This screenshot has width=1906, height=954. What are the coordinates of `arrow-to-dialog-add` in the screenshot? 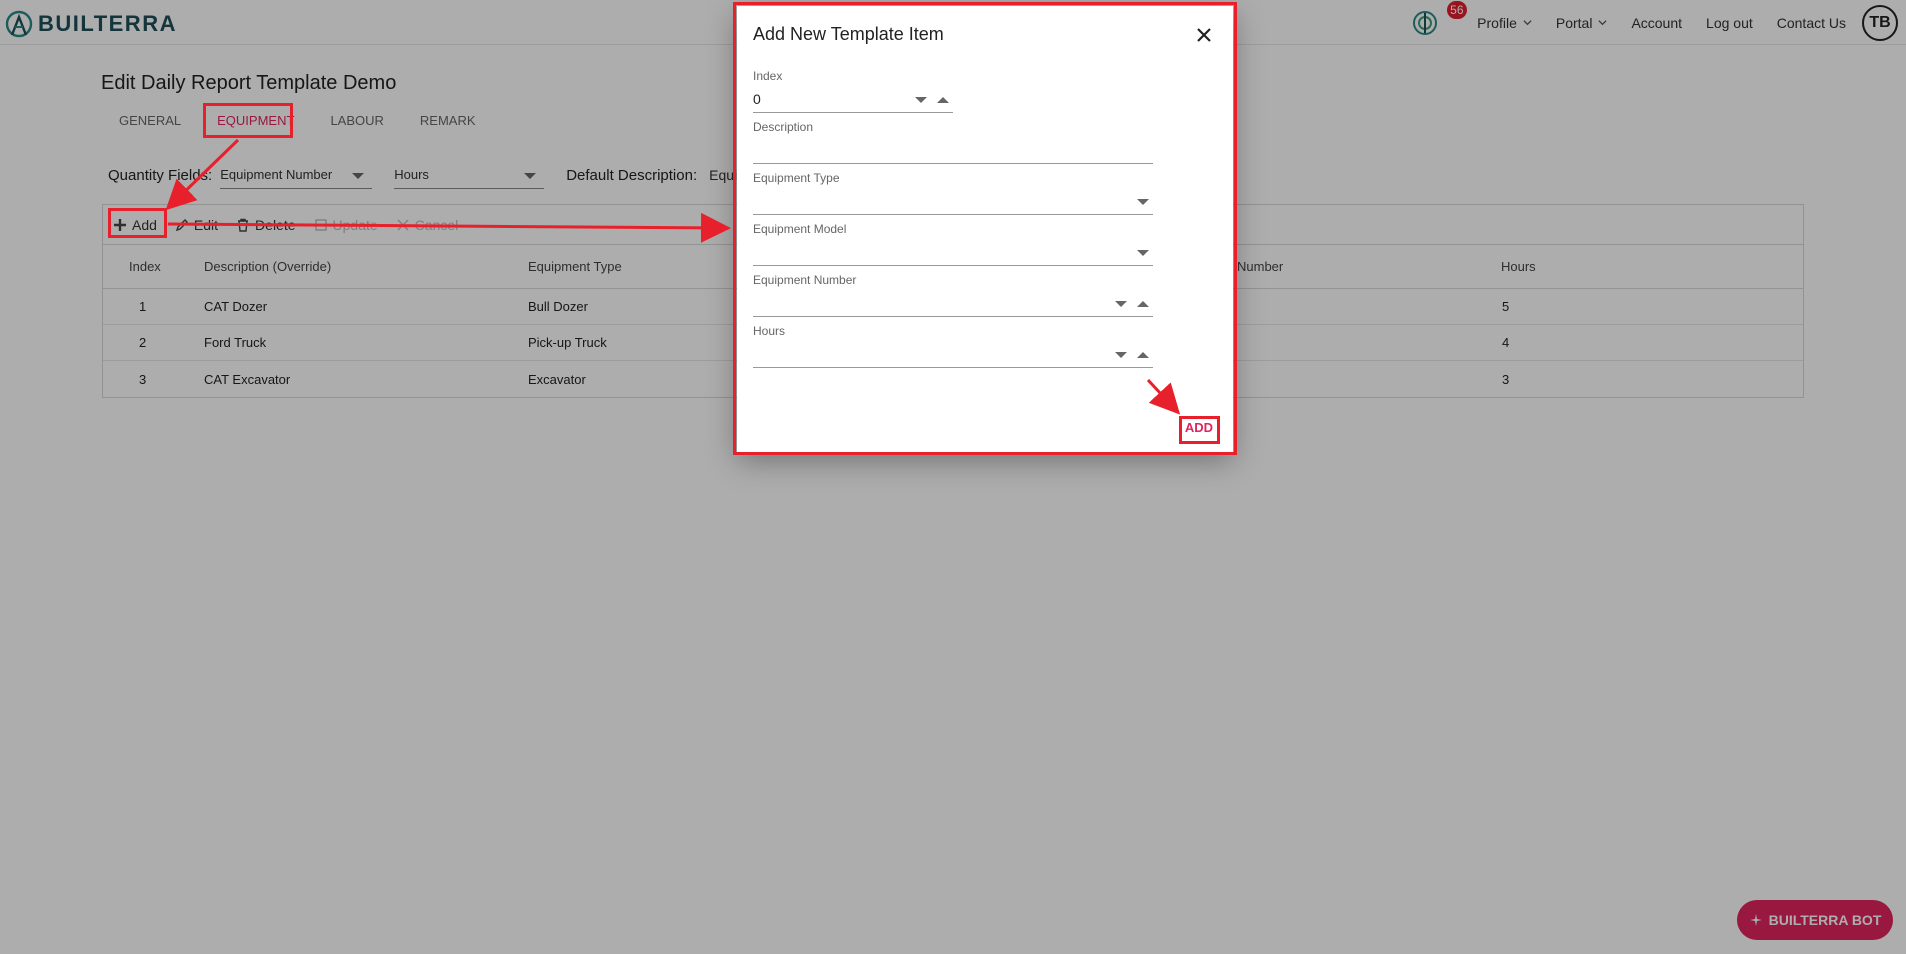 It's located at (1163, 396).